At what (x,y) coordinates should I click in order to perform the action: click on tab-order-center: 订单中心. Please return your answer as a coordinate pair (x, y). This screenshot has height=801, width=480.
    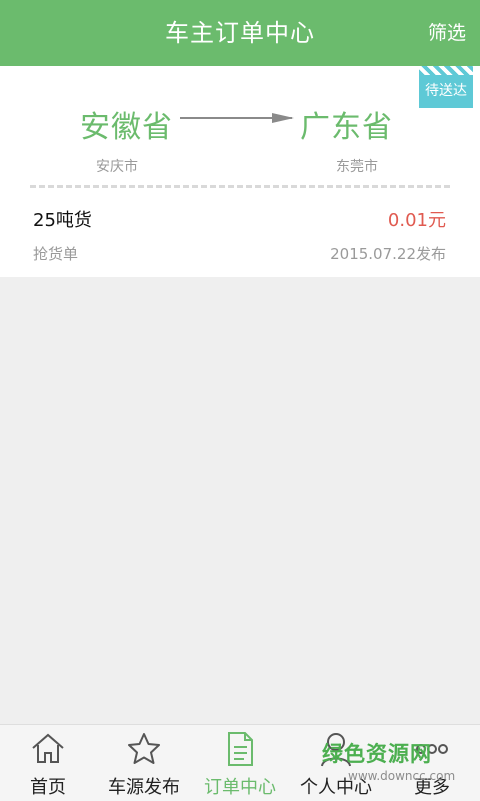
    Looking at the image, I should click on (240, 763).